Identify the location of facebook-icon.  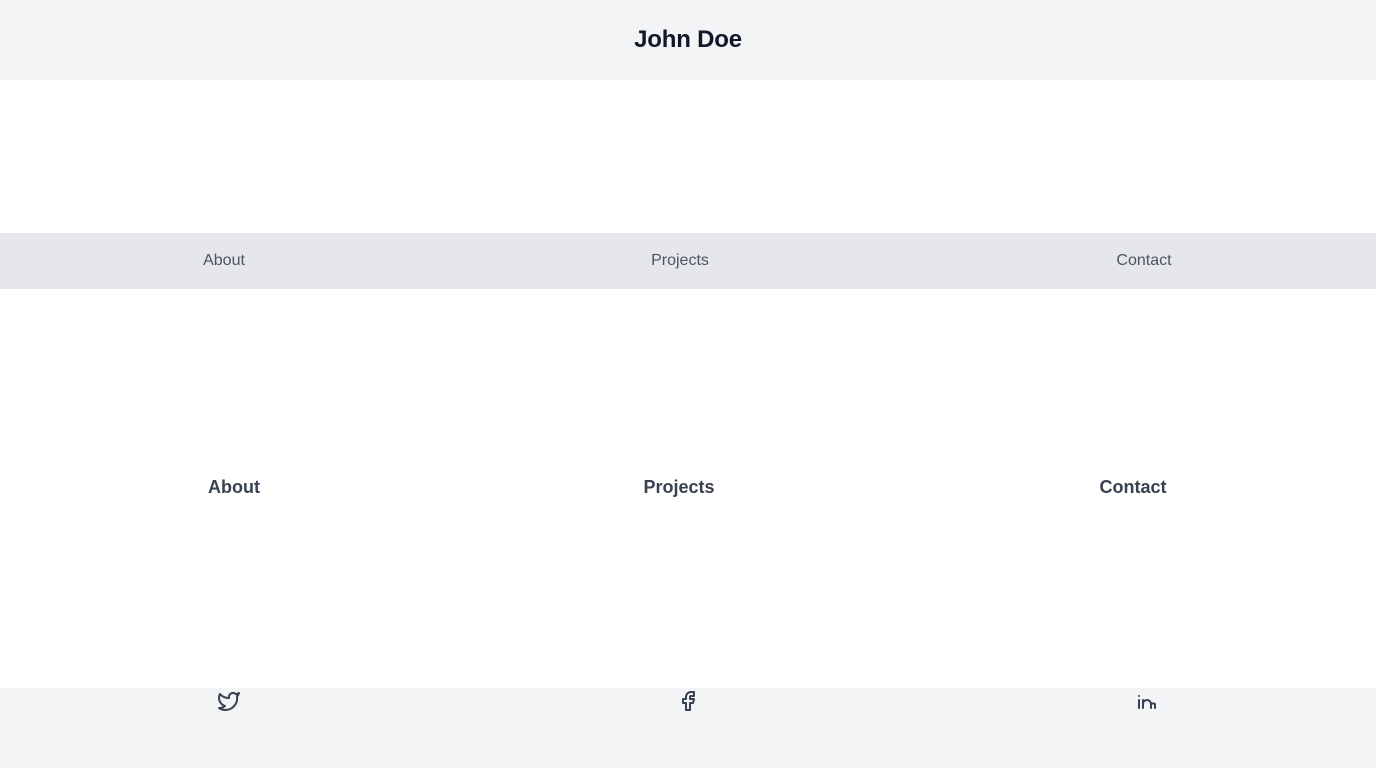
(688, 701).